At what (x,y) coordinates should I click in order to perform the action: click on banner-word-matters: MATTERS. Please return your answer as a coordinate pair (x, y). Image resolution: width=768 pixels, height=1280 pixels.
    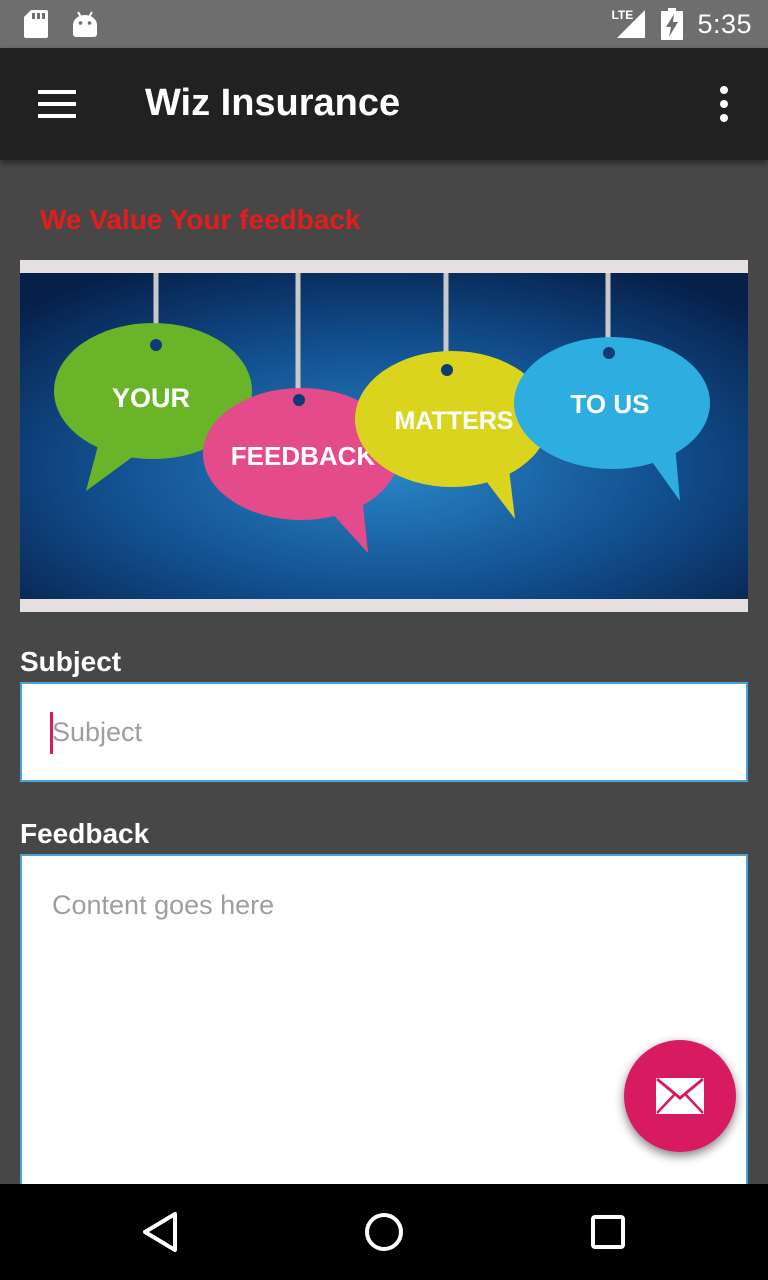
    Looking at the image, I should click on (454, 421).